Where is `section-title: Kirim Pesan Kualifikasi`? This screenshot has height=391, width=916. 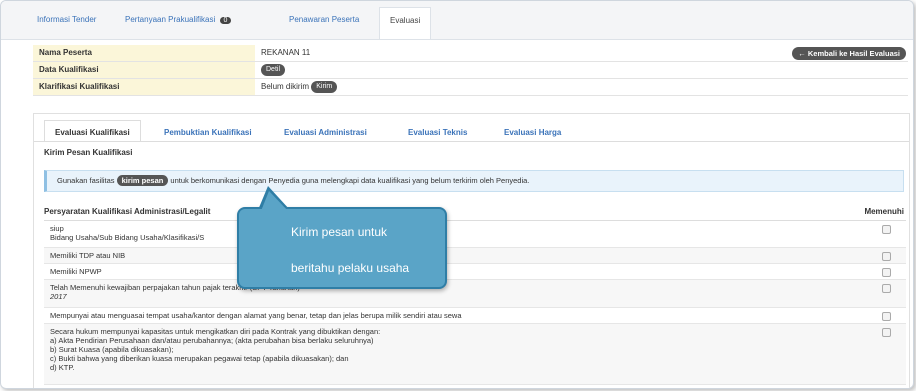 section-title: Kirim Pesan Kualifikasi is located at coordinates (88, 152).